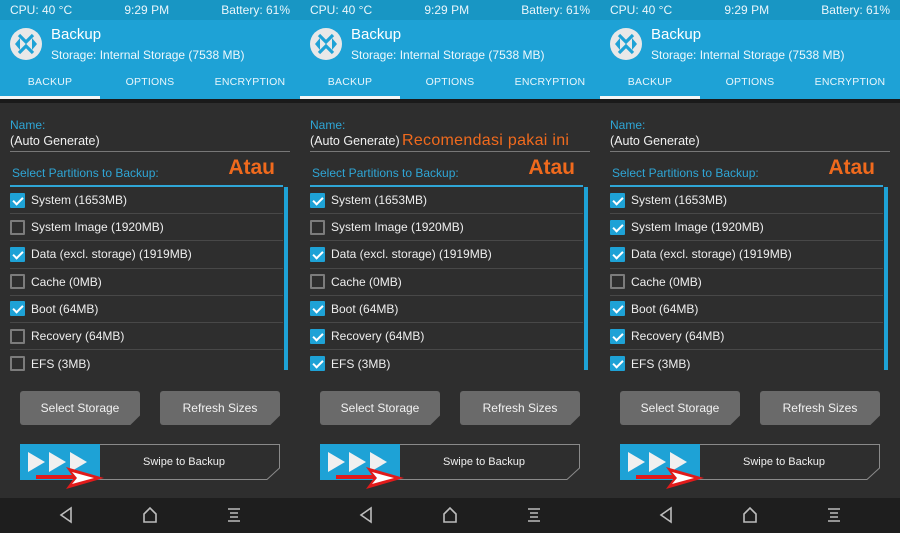 The width and height of the screenshot is (900, 533). What do you see at coordinates (97, 227) in the screenshot?
I see `partition-label: System Image (1920MB)` at bounding box center [97, 227].